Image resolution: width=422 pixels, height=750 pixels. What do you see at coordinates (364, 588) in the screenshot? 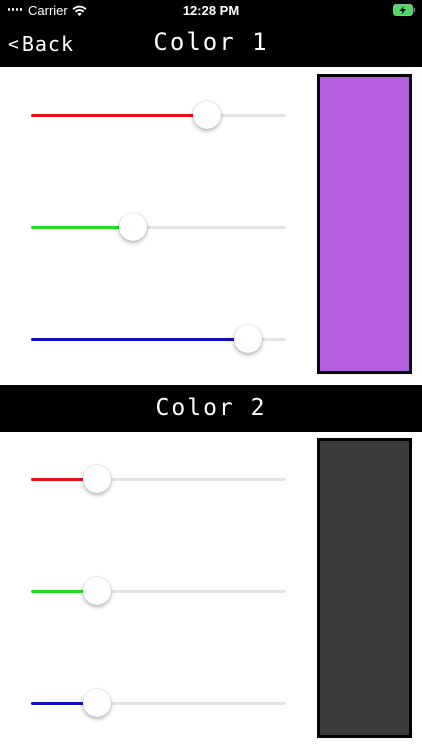
I see `color2-preview-swatch` at bounding box center [364, 588].